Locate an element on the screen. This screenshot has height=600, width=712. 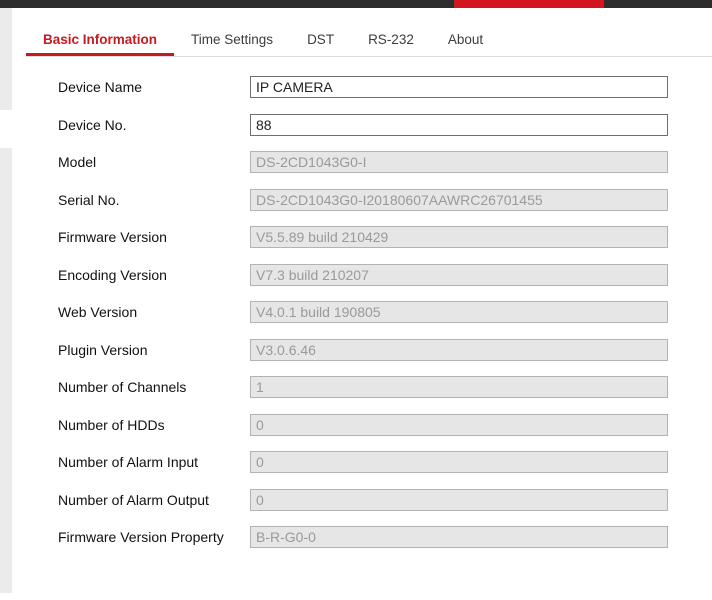
form-row-device-no: Device No. is located at coordinates (356, 124).